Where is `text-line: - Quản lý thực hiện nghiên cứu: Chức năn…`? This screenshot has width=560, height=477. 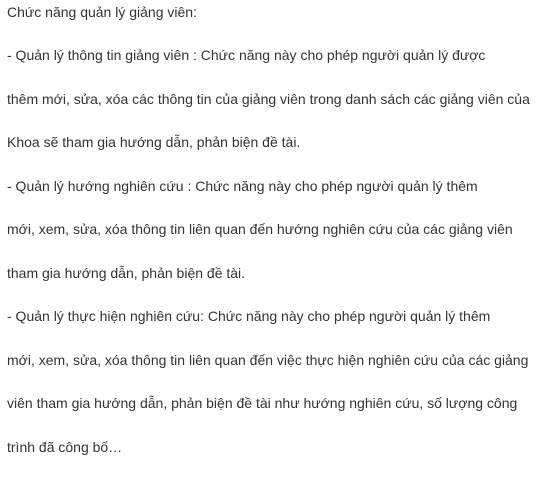 text-line: - Quản lý thực hiện nghiên cứu: Chức năn… is located at coordinates (249, 316).